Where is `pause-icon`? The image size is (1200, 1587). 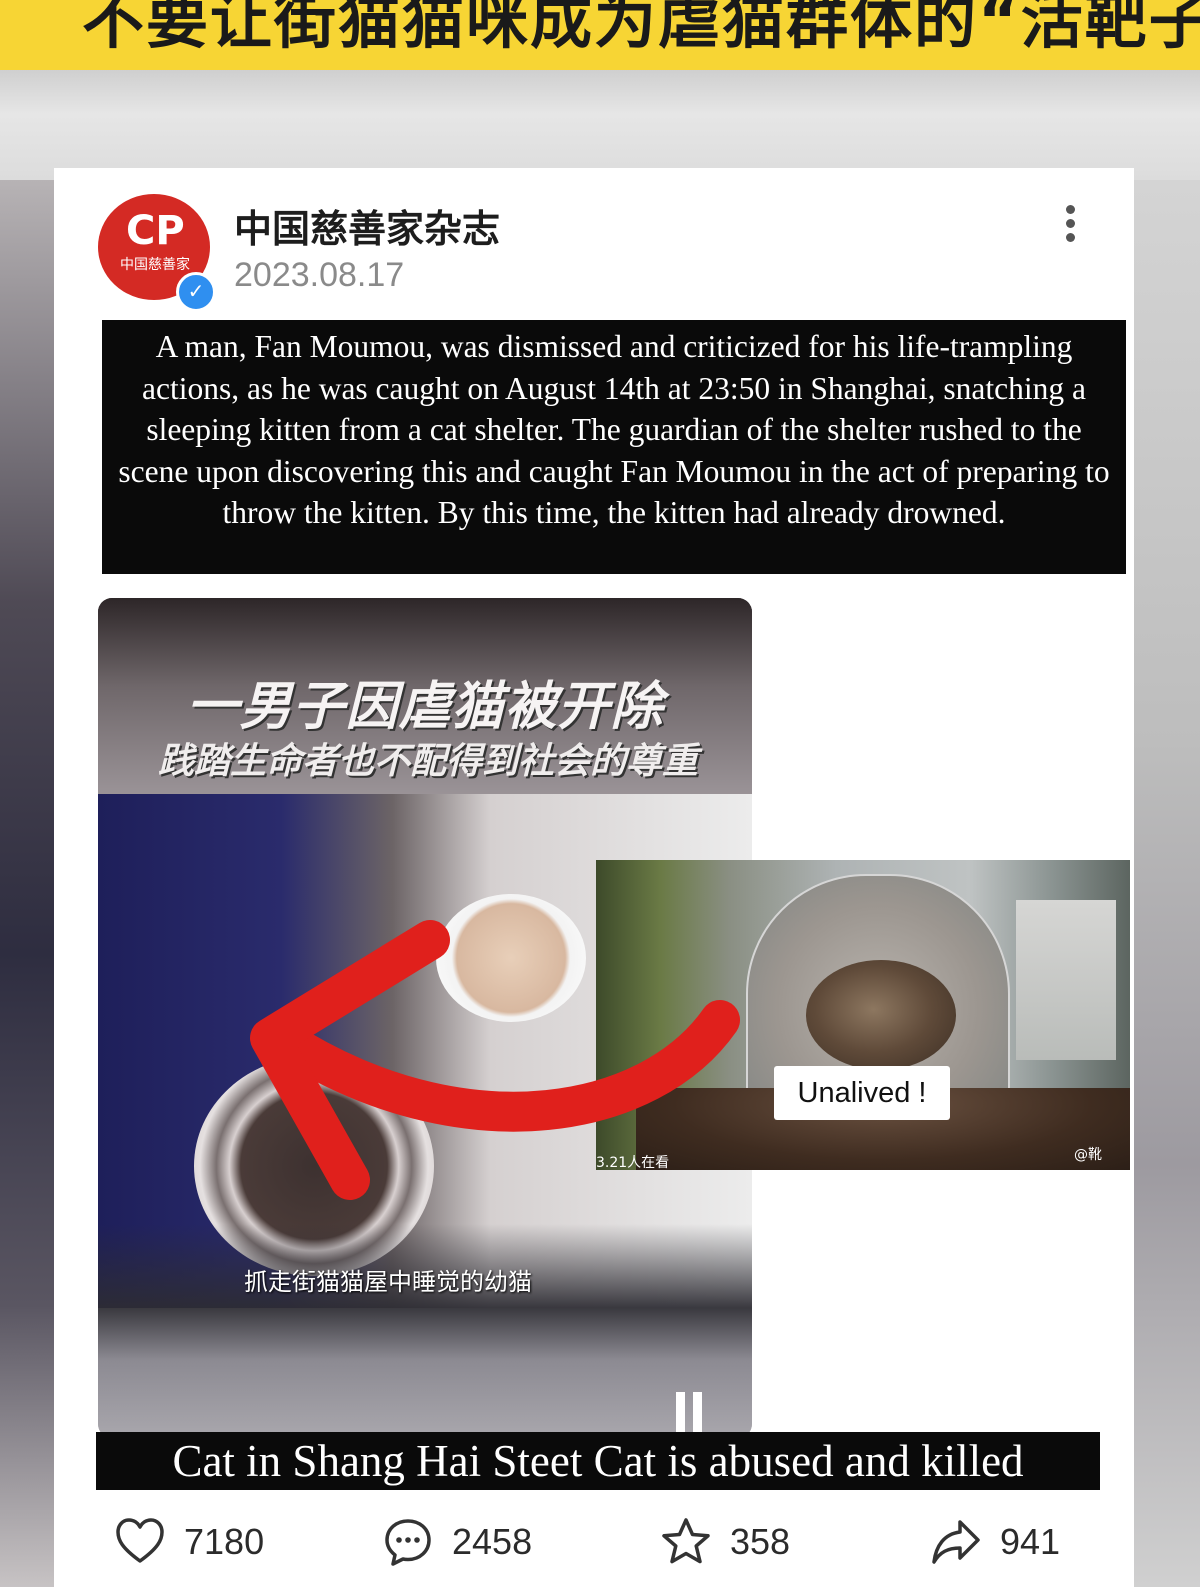 pause-icon is located at coordinates (693, 1412).